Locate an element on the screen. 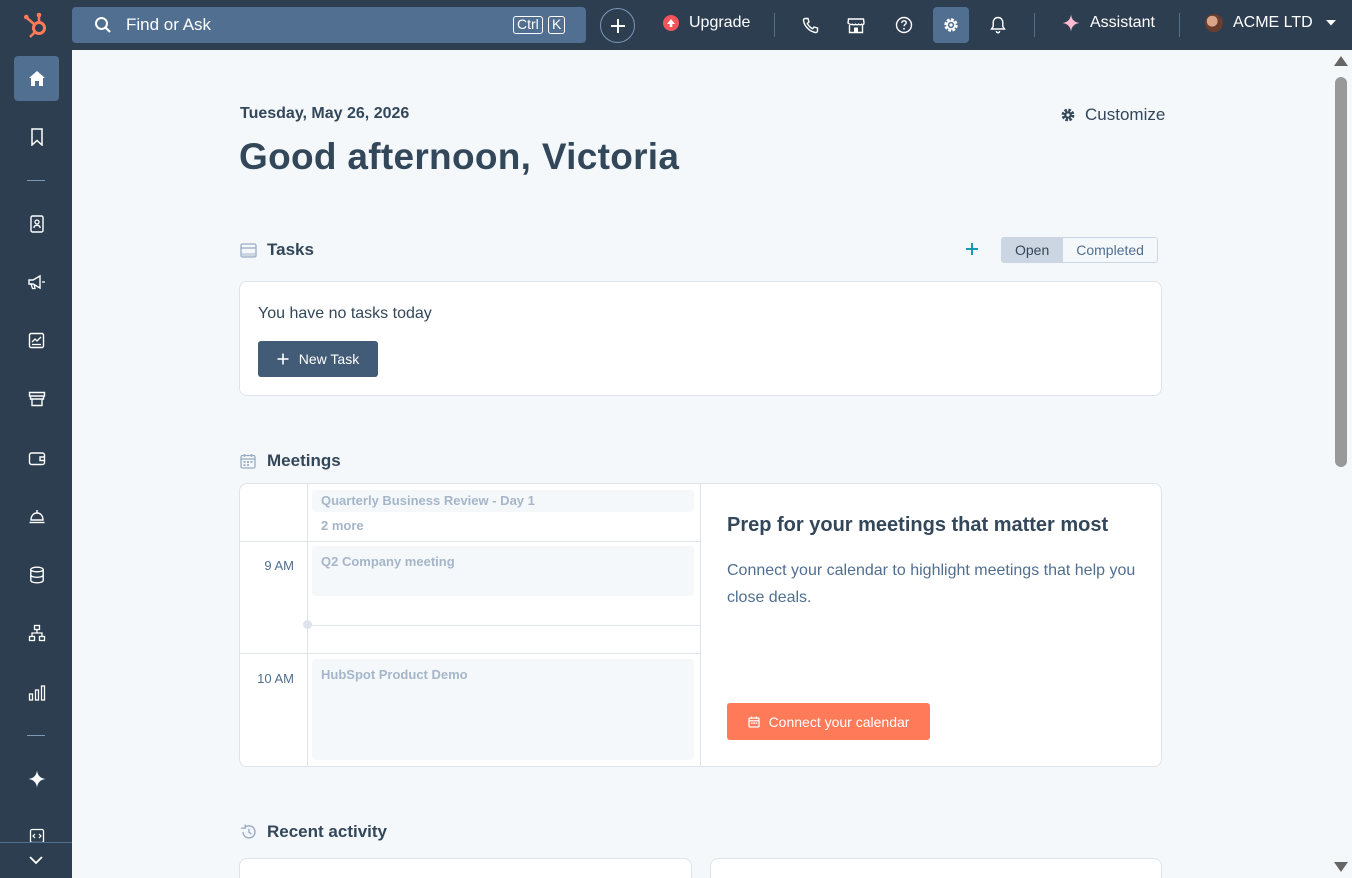 The image size is (1352, 878). tab-open: Open is located at coordinates (1033, 250).